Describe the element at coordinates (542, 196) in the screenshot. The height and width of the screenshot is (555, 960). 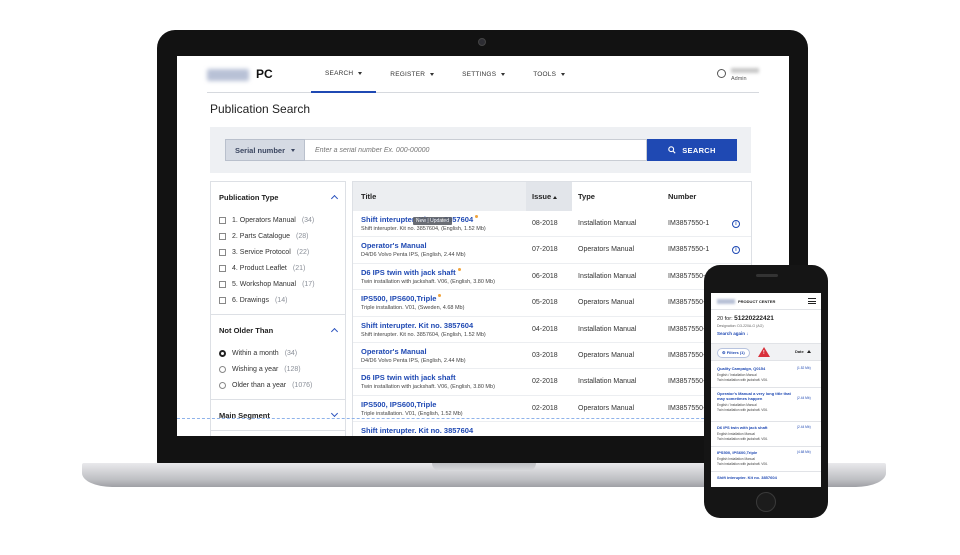
I see `column-issue-label: Issue` at that location.